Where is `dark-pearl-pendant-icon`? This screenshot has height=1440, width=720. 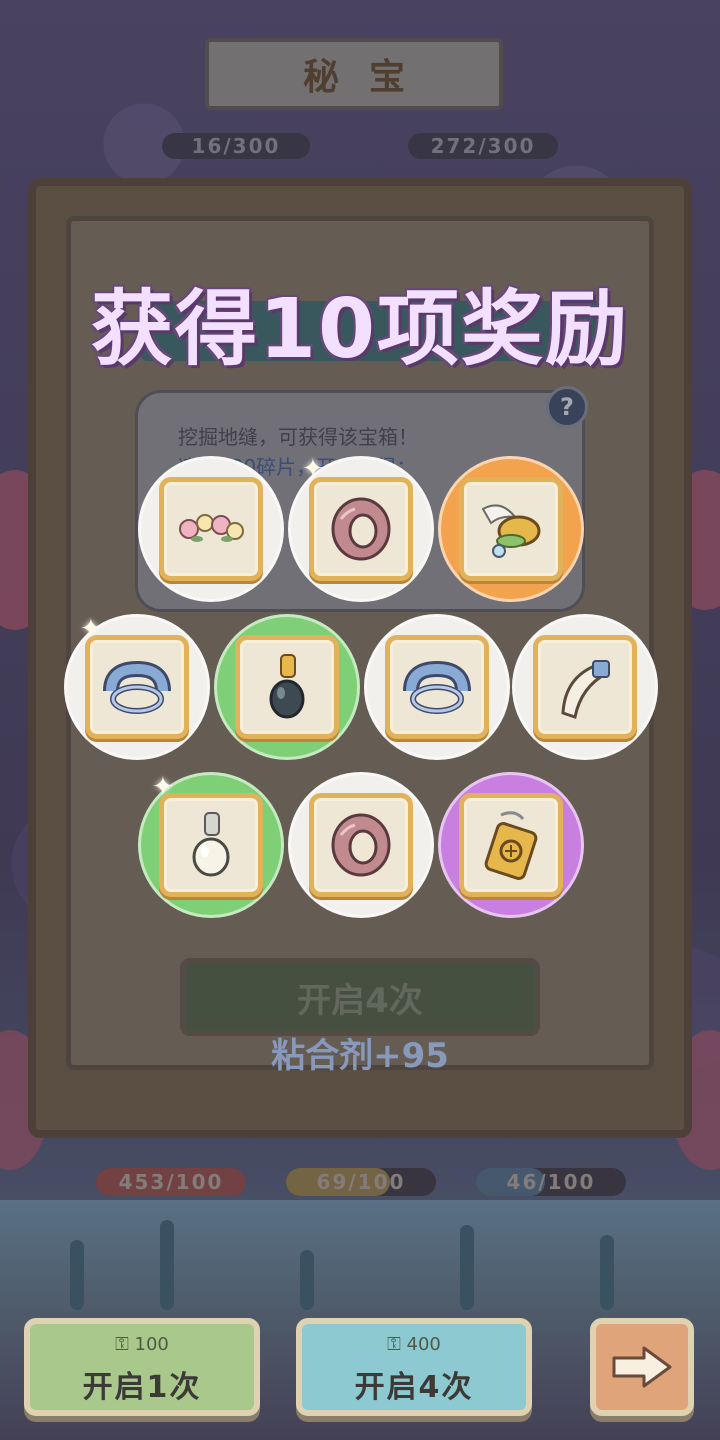
dark-pearl-pendant-icon is located at coordinates (287, 686).